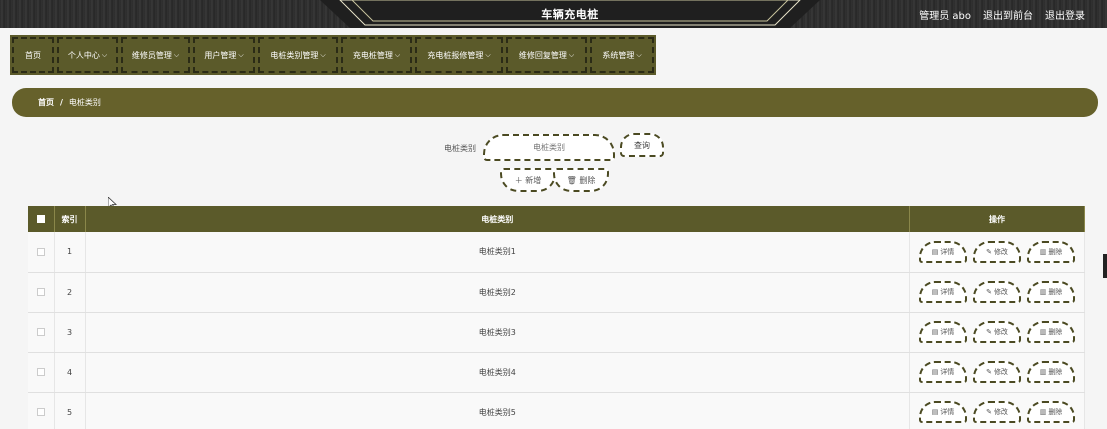 This screenshot has width=1107, height=429. I want to click on header-ops: 操作, so click(997, 219).